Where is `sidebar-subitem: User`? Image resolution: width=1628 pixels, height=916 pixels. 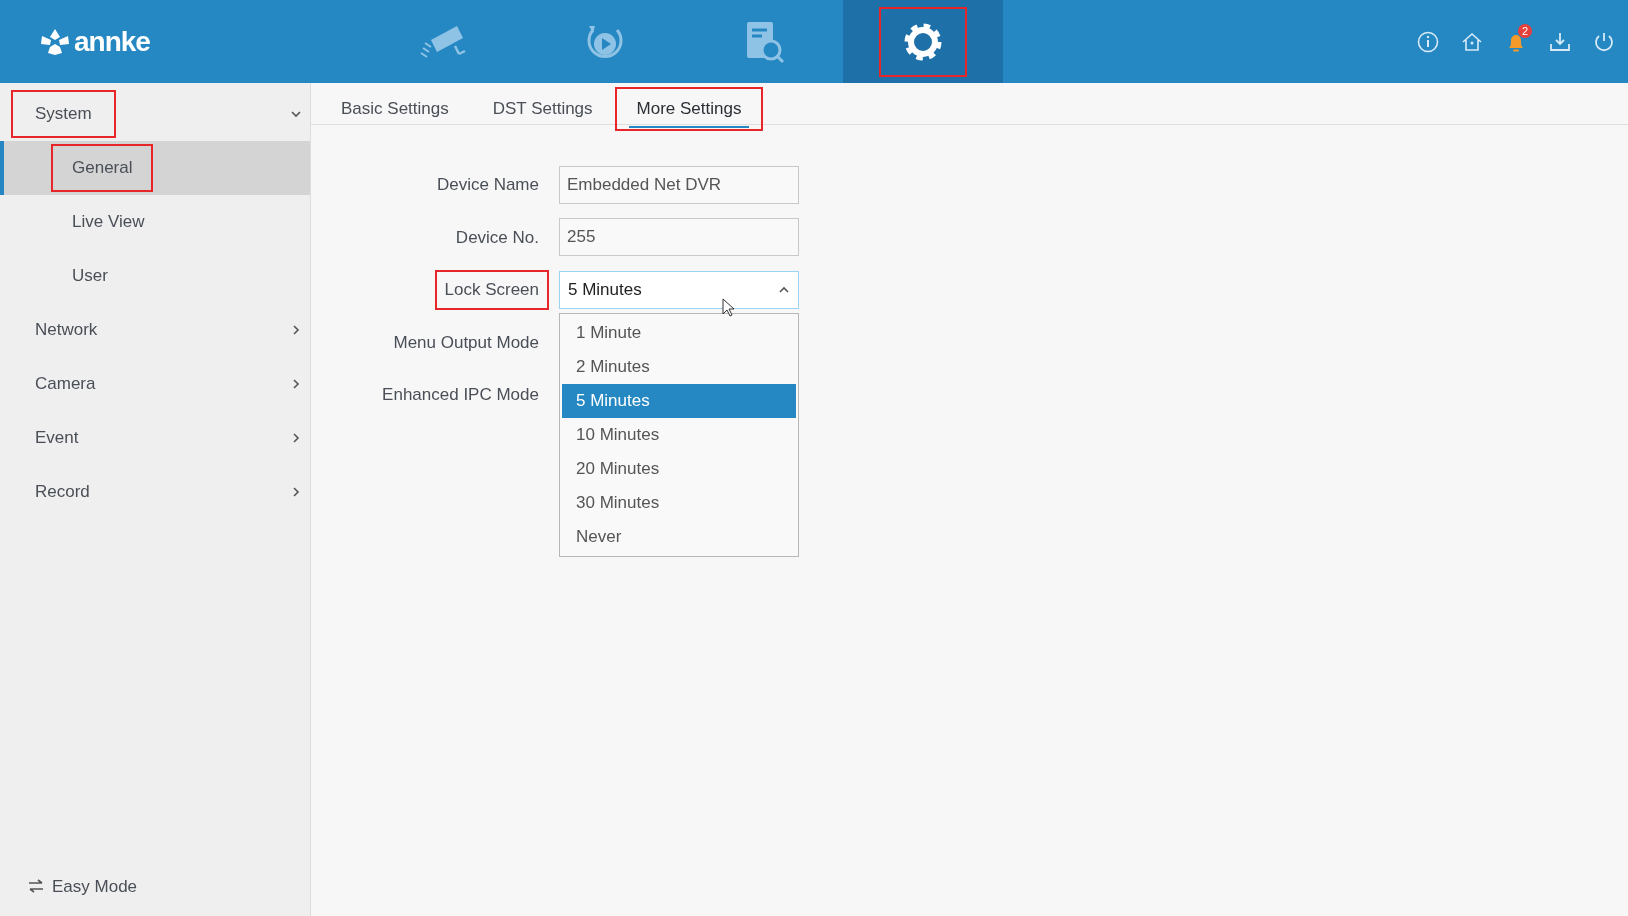 sidebar-subitem: User is located at coordinates (155, 276).